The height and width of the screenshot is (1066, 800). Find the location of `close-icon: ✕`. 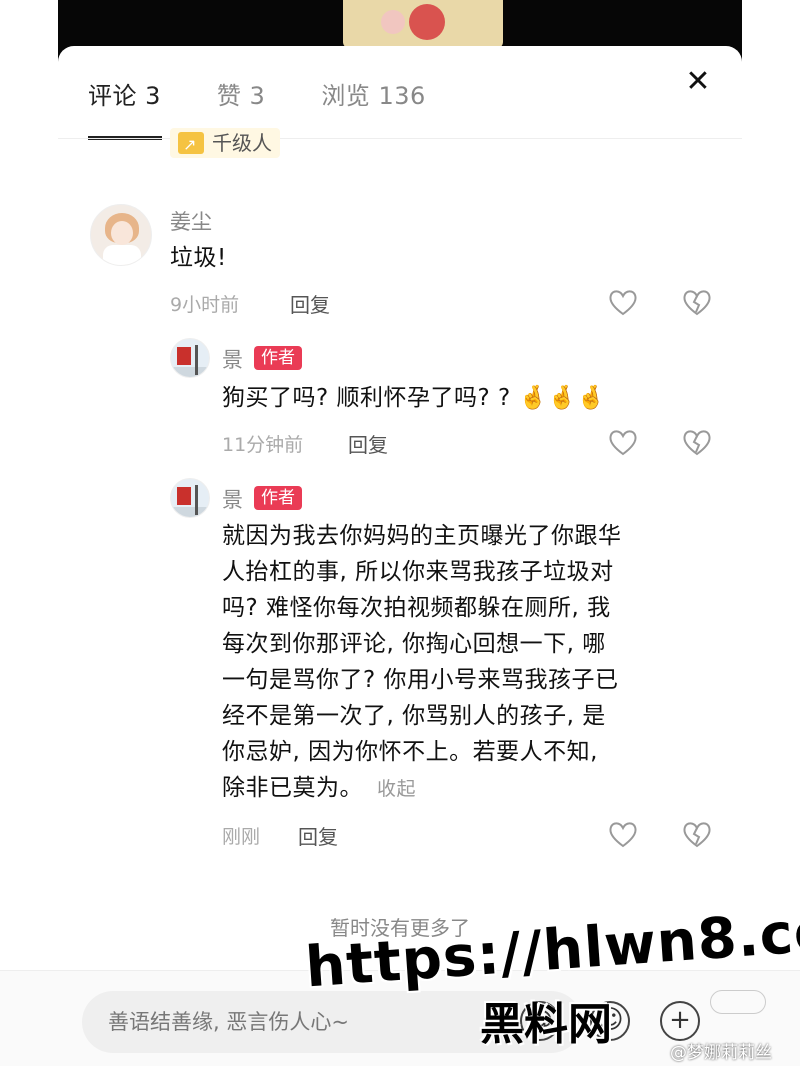

close-icon: ✕ is located at coordinates (698, 82).